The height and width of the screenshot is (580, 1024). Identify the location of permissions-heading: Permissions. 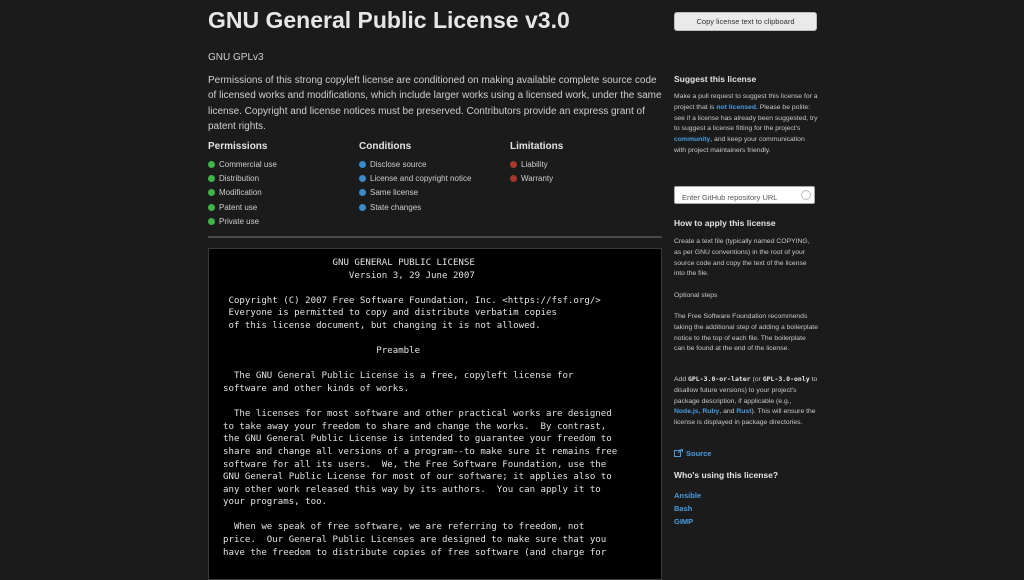
(238, 146).